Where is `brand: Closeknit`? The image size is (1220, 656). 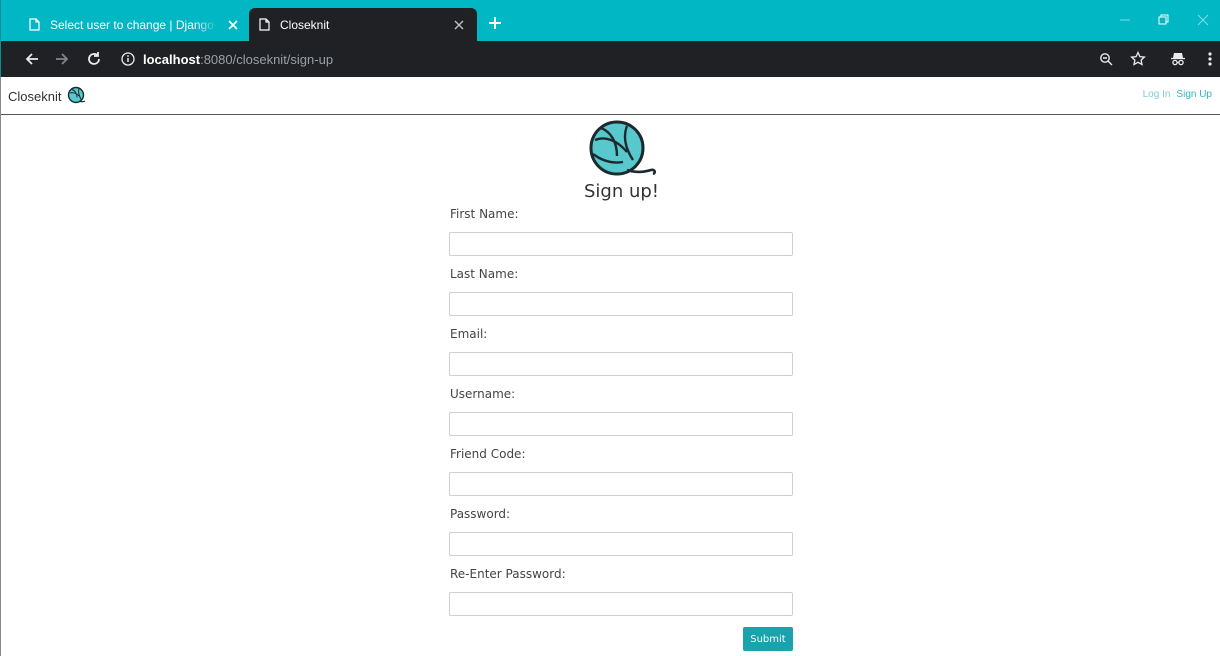 brand: Closeknit is located at coordinates (47, 96).